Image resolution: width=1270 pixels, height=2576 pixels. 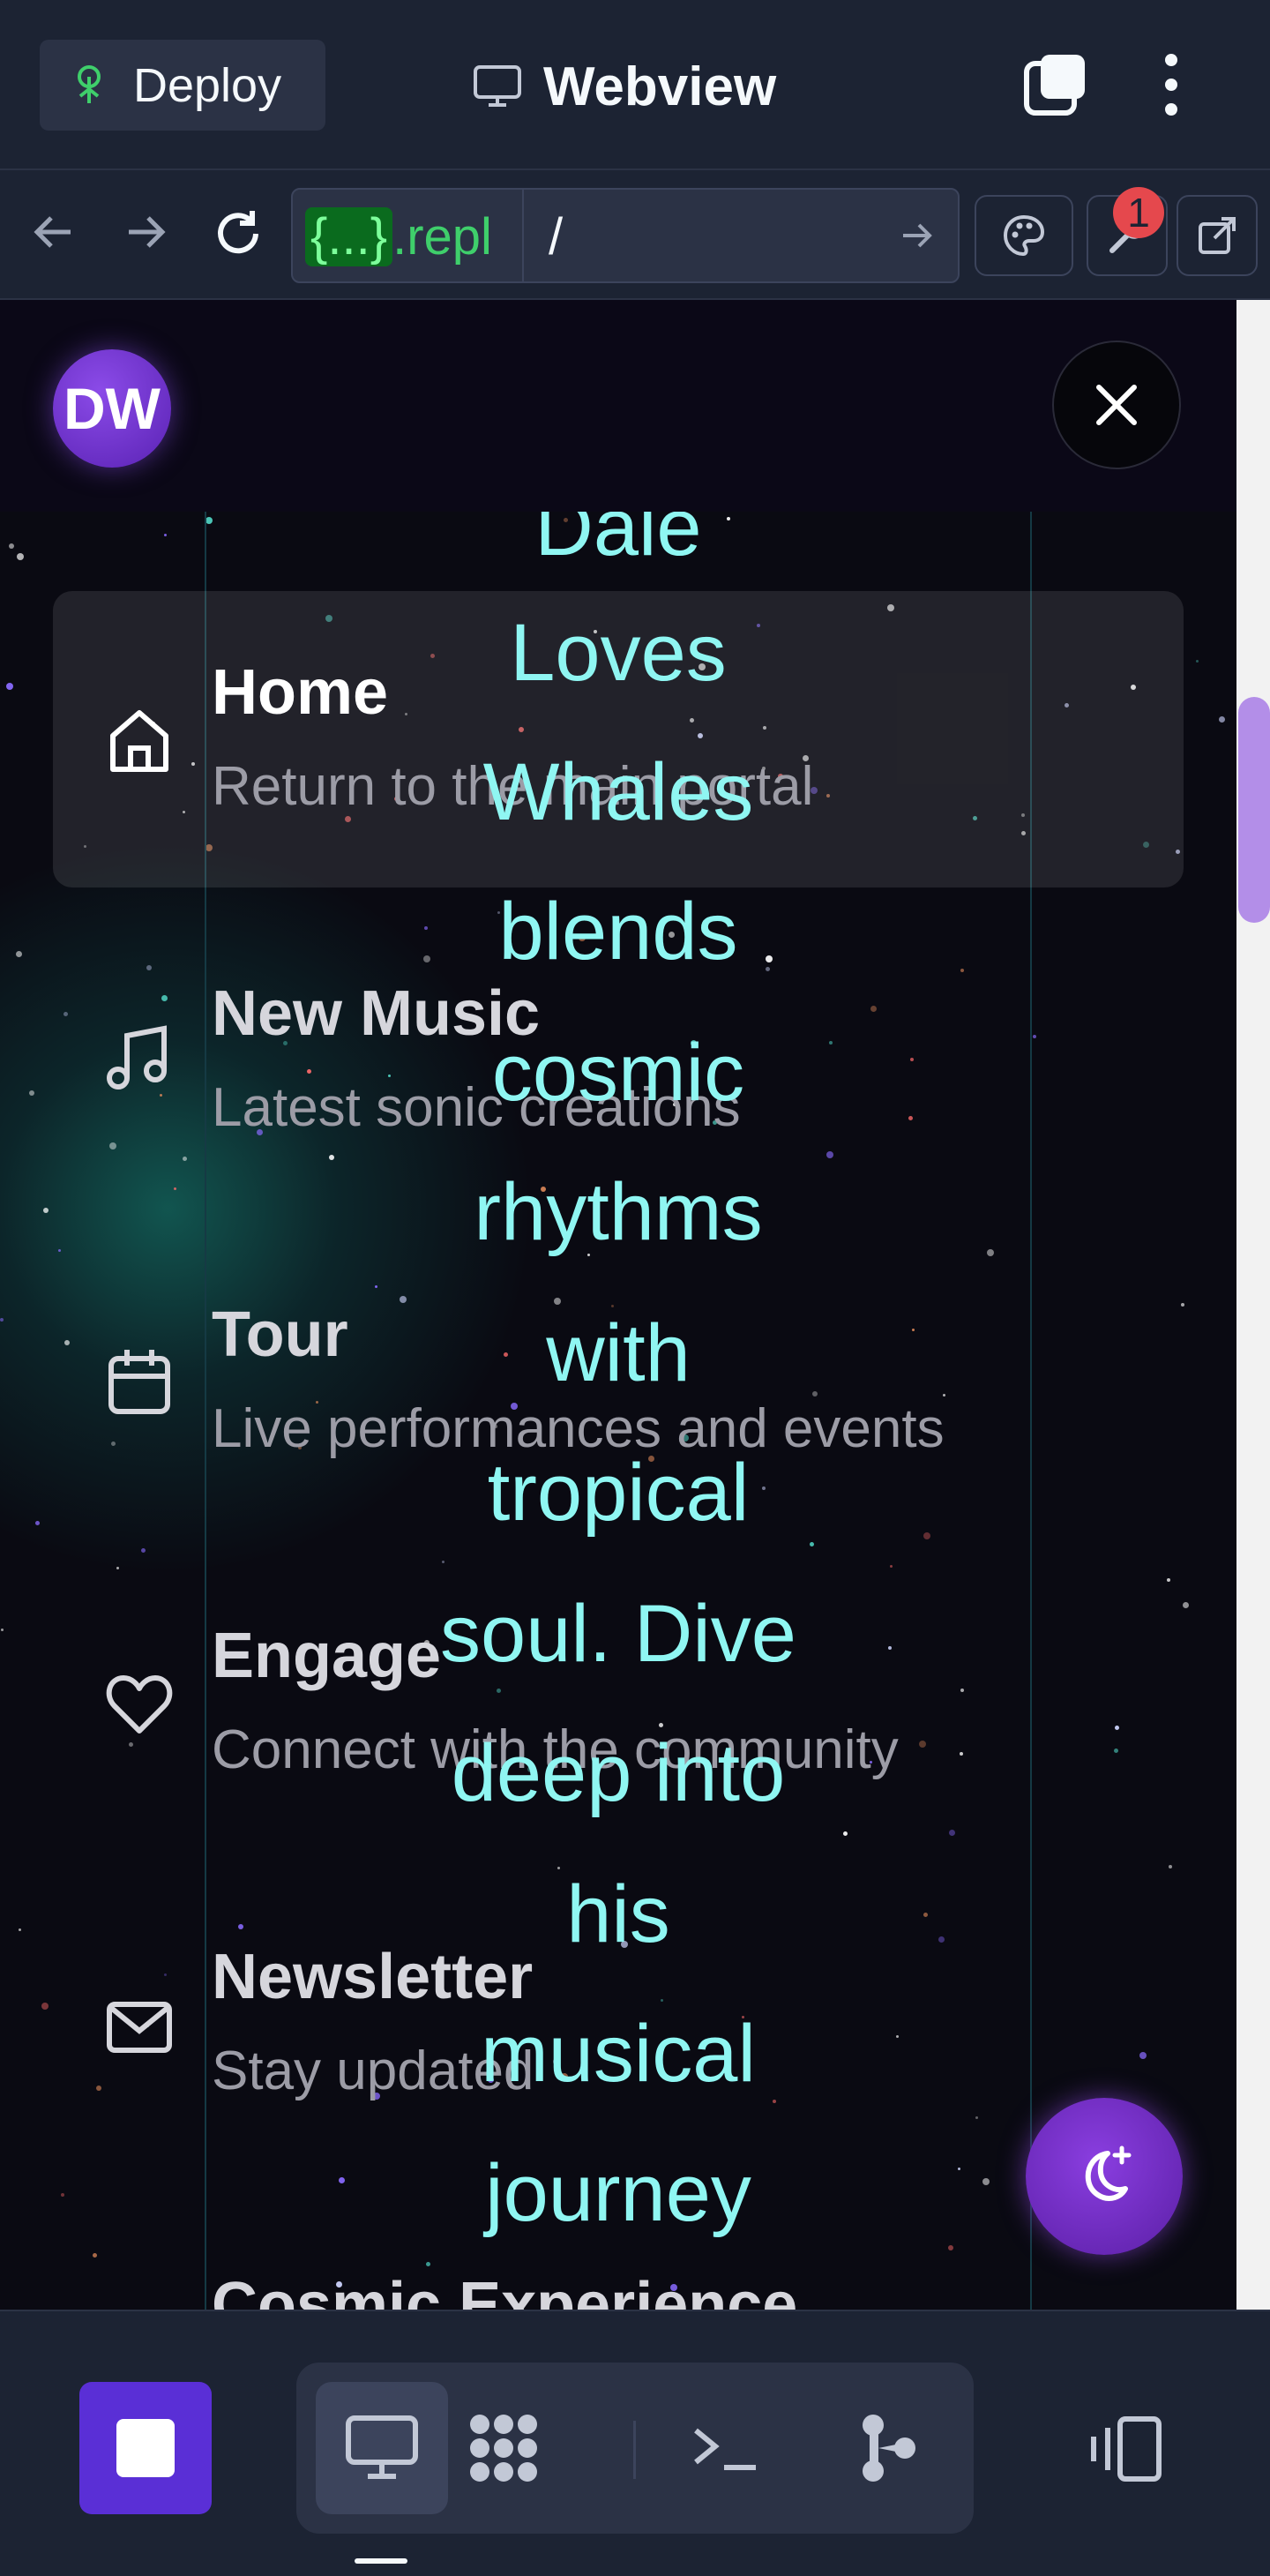 I want to click on lyric-line: Loves, so click(x=618, y=653).